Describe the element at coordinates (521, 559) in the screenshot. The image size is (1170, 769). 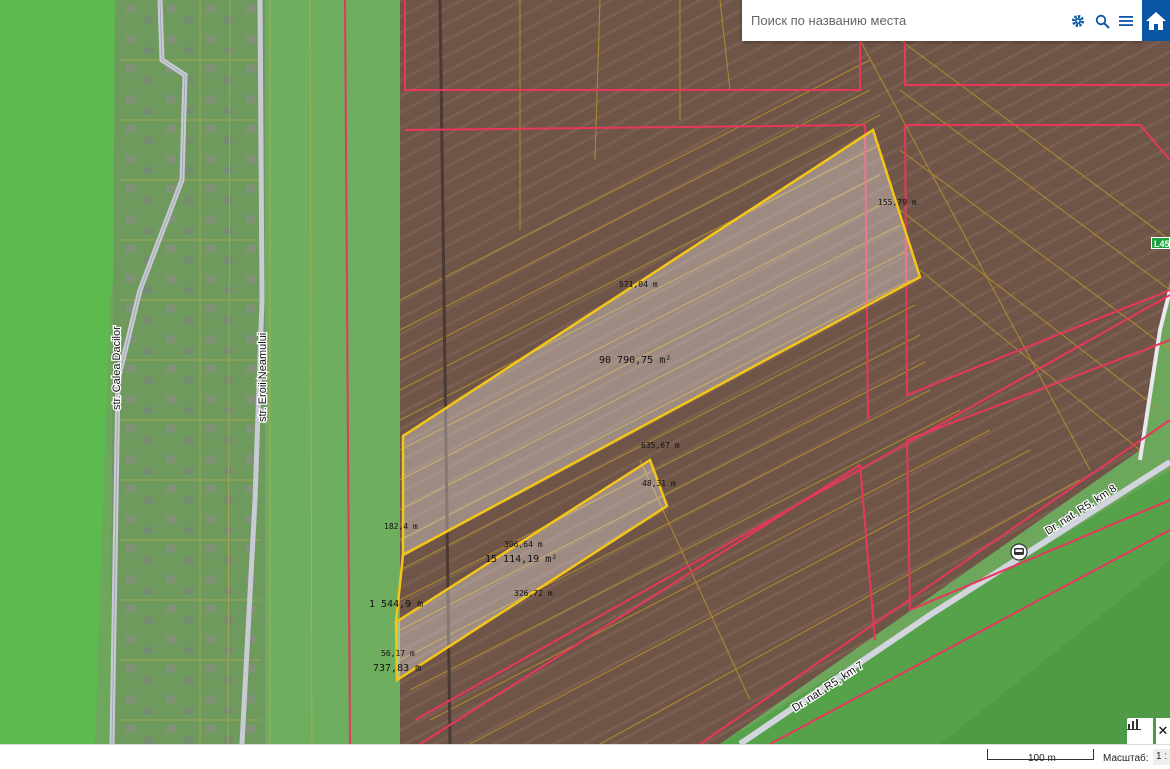
I see `measure-small-area: 15 114,19 m²` at that location.